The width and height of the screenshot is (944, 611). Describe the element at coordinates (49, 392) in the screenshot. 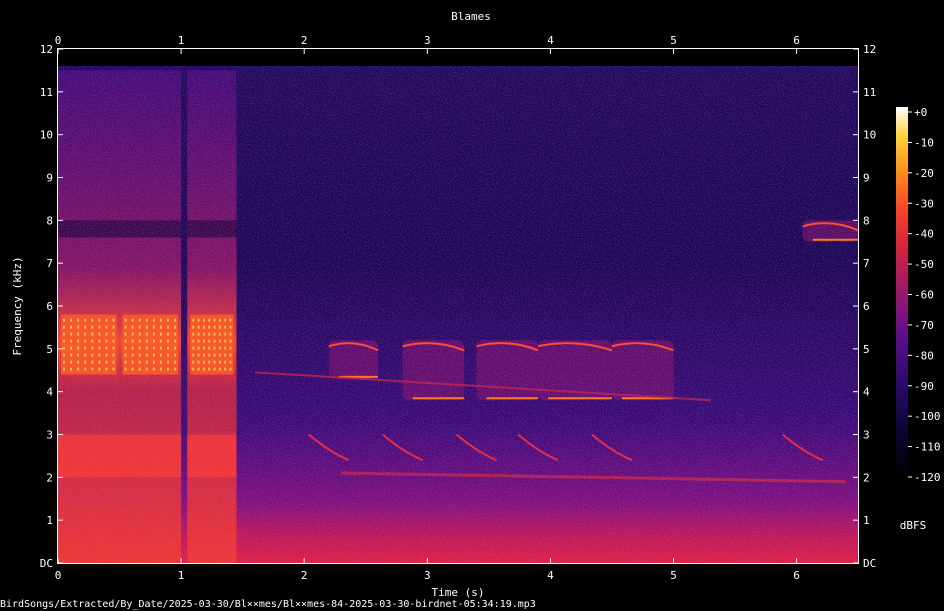

I see `y-tick-label-left: 4` at that location.